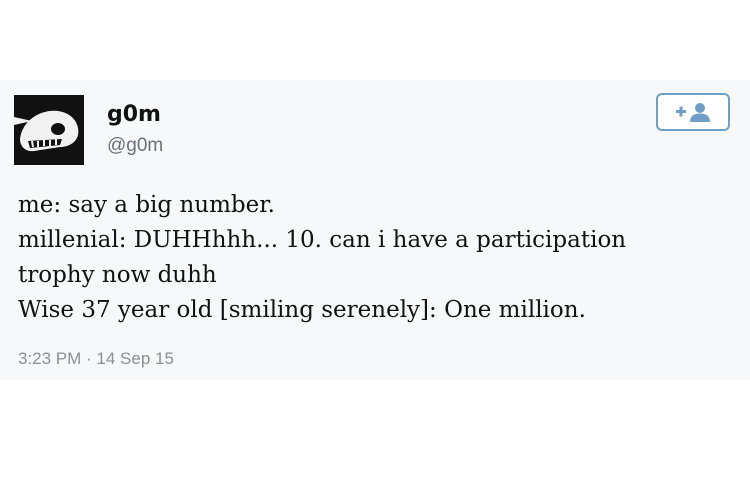 This screenshot has width=750, height=502. I want to click on user-block: g0m @g0m, so click(135, 130).